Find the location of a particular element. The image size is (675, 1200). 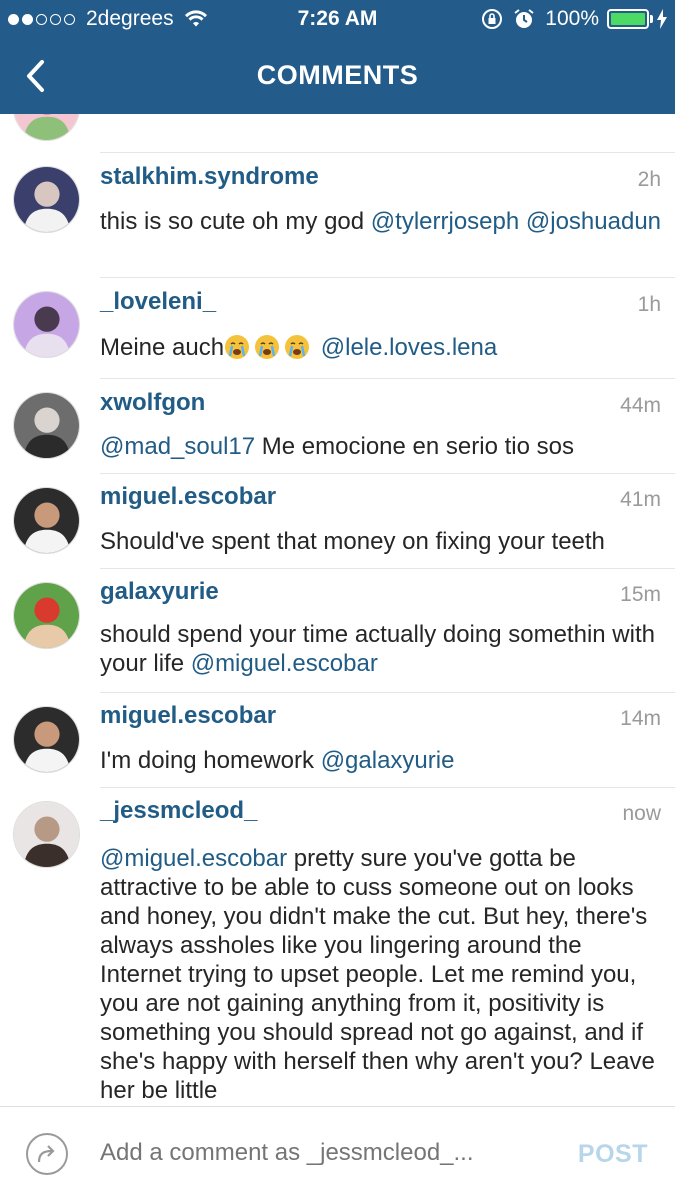

crying-emoji-icon is located at coordinates (269, 347).